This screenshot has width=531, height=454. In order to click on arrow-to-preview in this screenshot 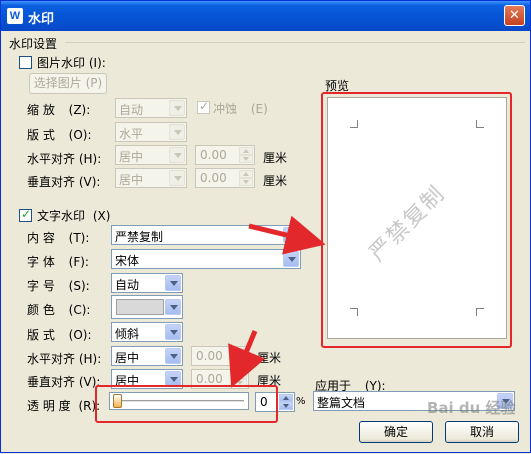, I will do `click(287, 235)`.